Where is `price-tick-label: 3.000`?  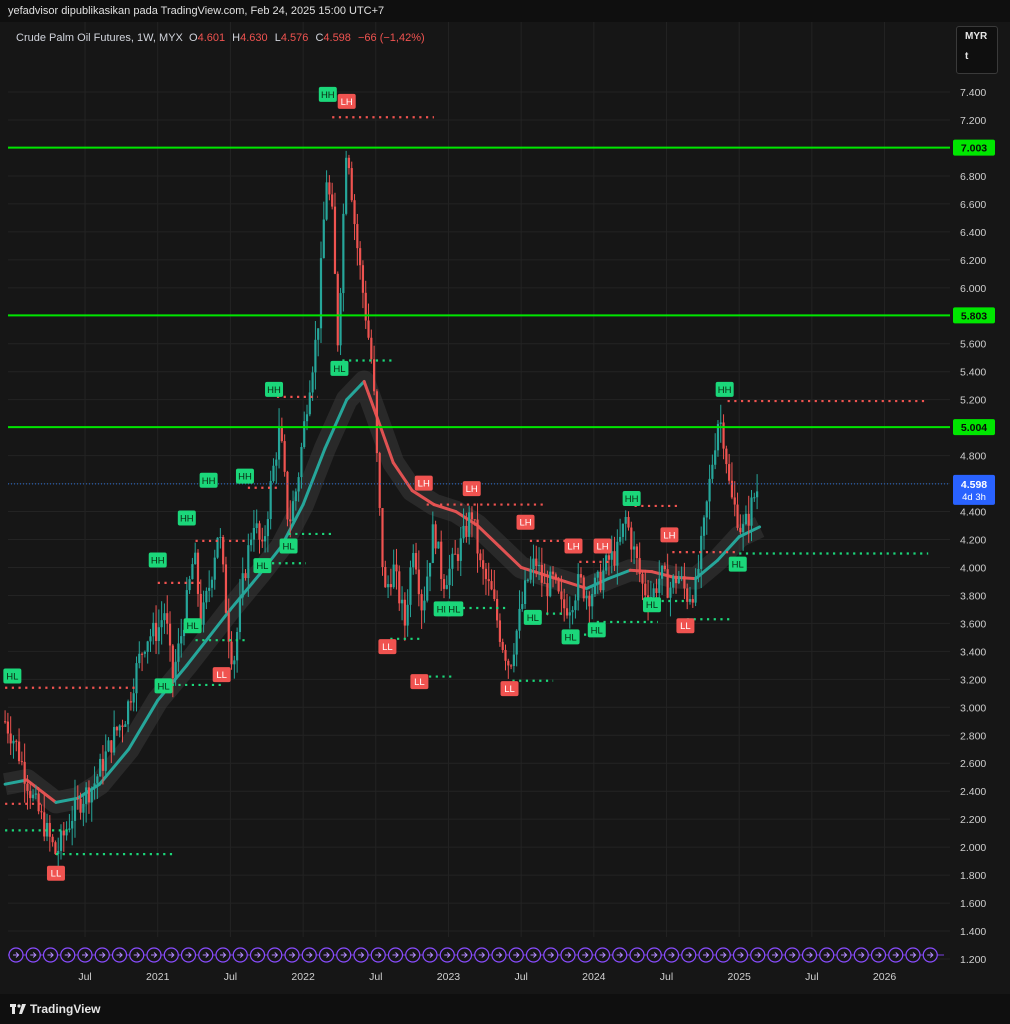 price-tick-label: 3.000 is located at coordinates (973, 708).